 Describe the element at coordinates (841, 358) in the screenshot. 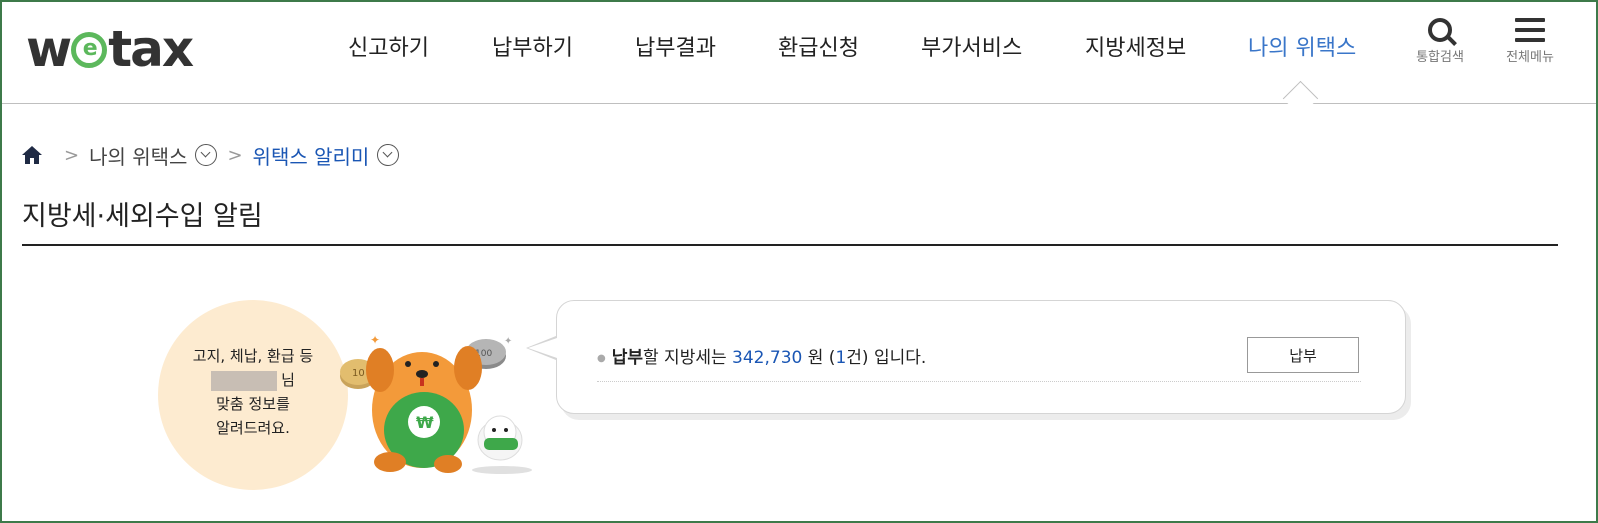

I see `payment-count: 1` at that location.